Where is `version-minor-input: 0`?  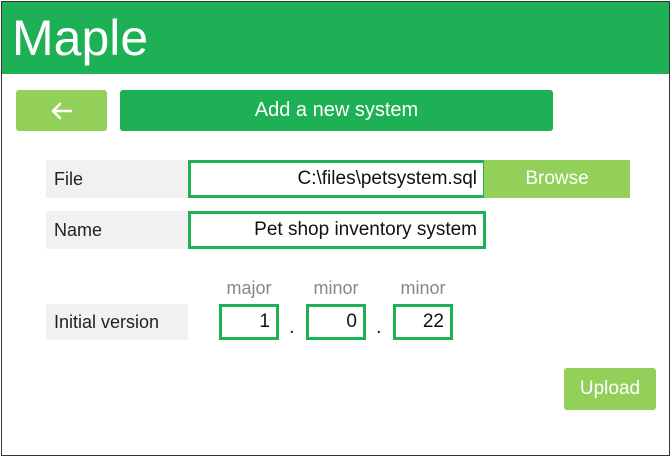
version-minor-input: 0 is located at coordinates (336, 322).